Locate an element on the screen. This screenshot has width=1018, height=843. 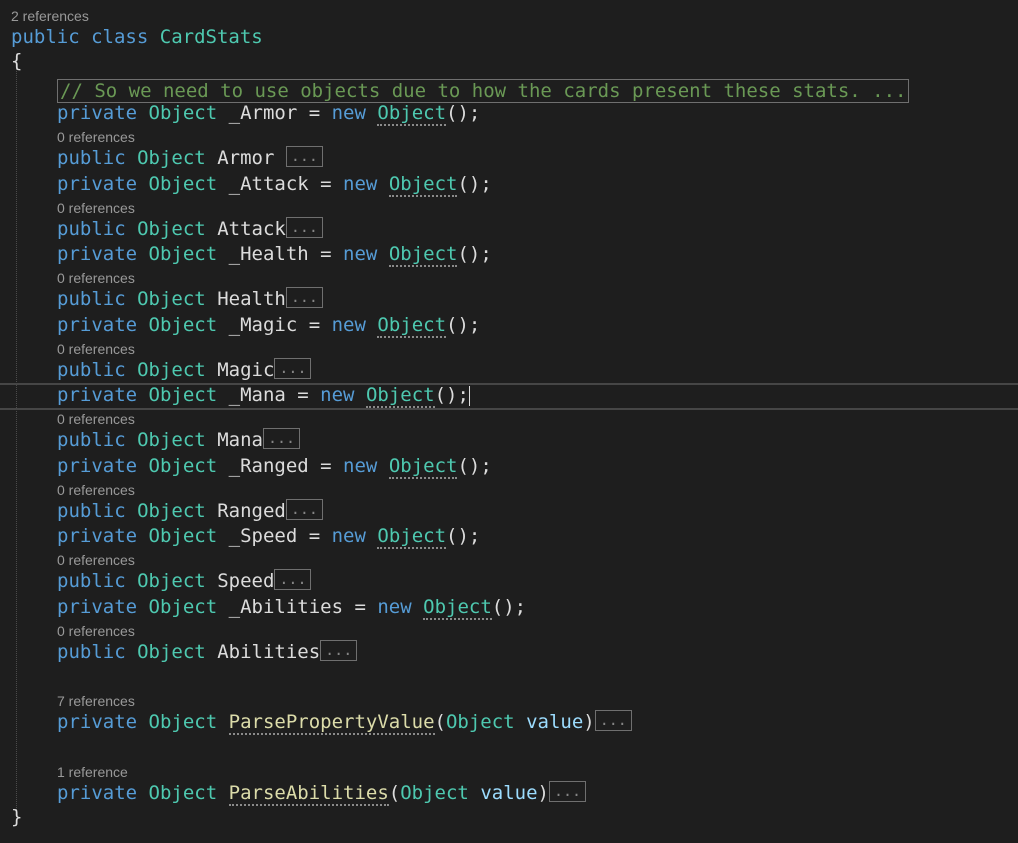
field-declaration: private Object _Speed = new Object(); is located at coordinates (268, 536).